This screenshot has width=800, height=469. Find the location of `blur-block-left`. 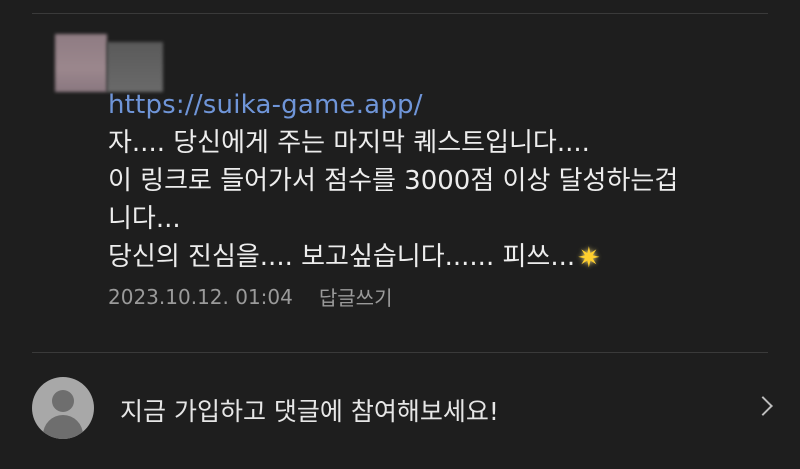

blur-block-left is located at coordinates (81, 63).